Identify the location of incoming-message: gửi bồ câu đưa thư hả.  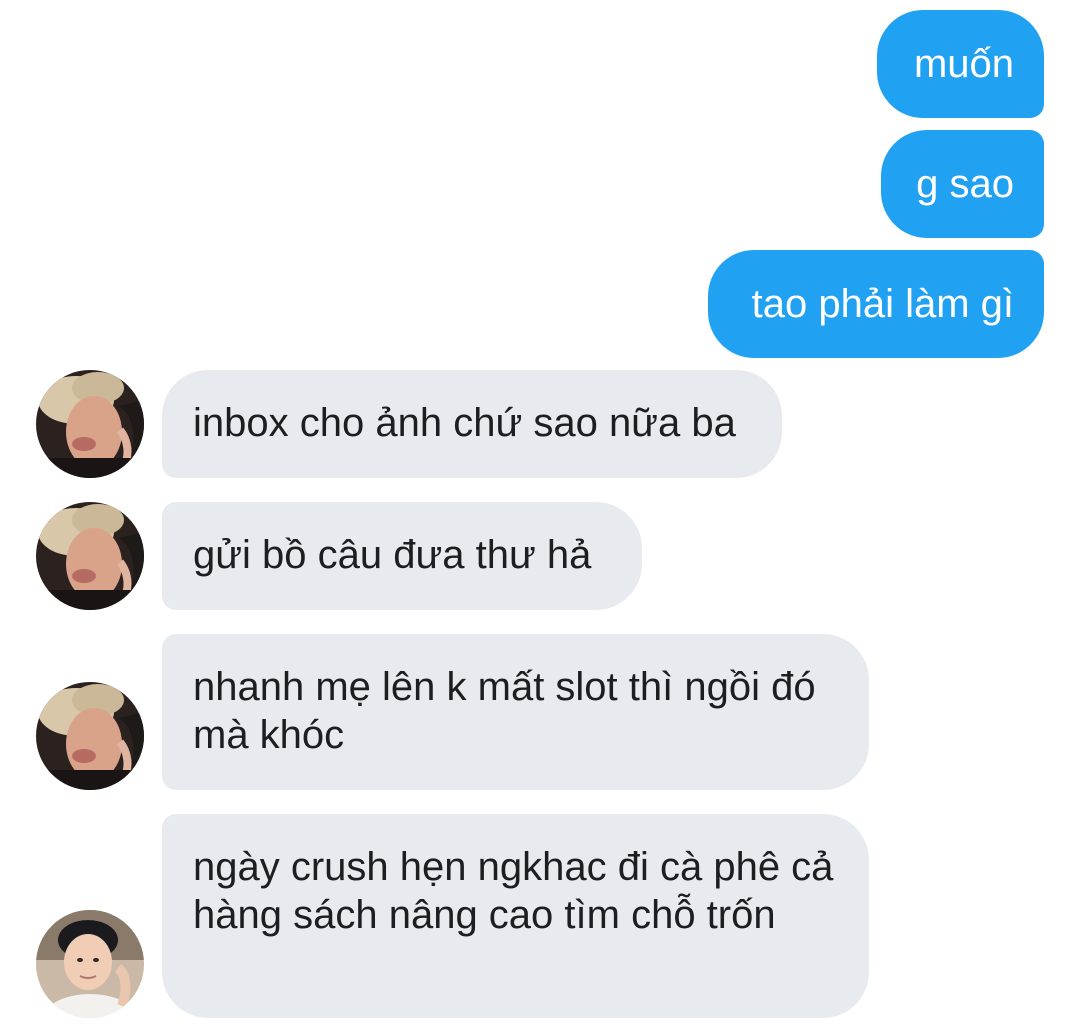
(402, 556).